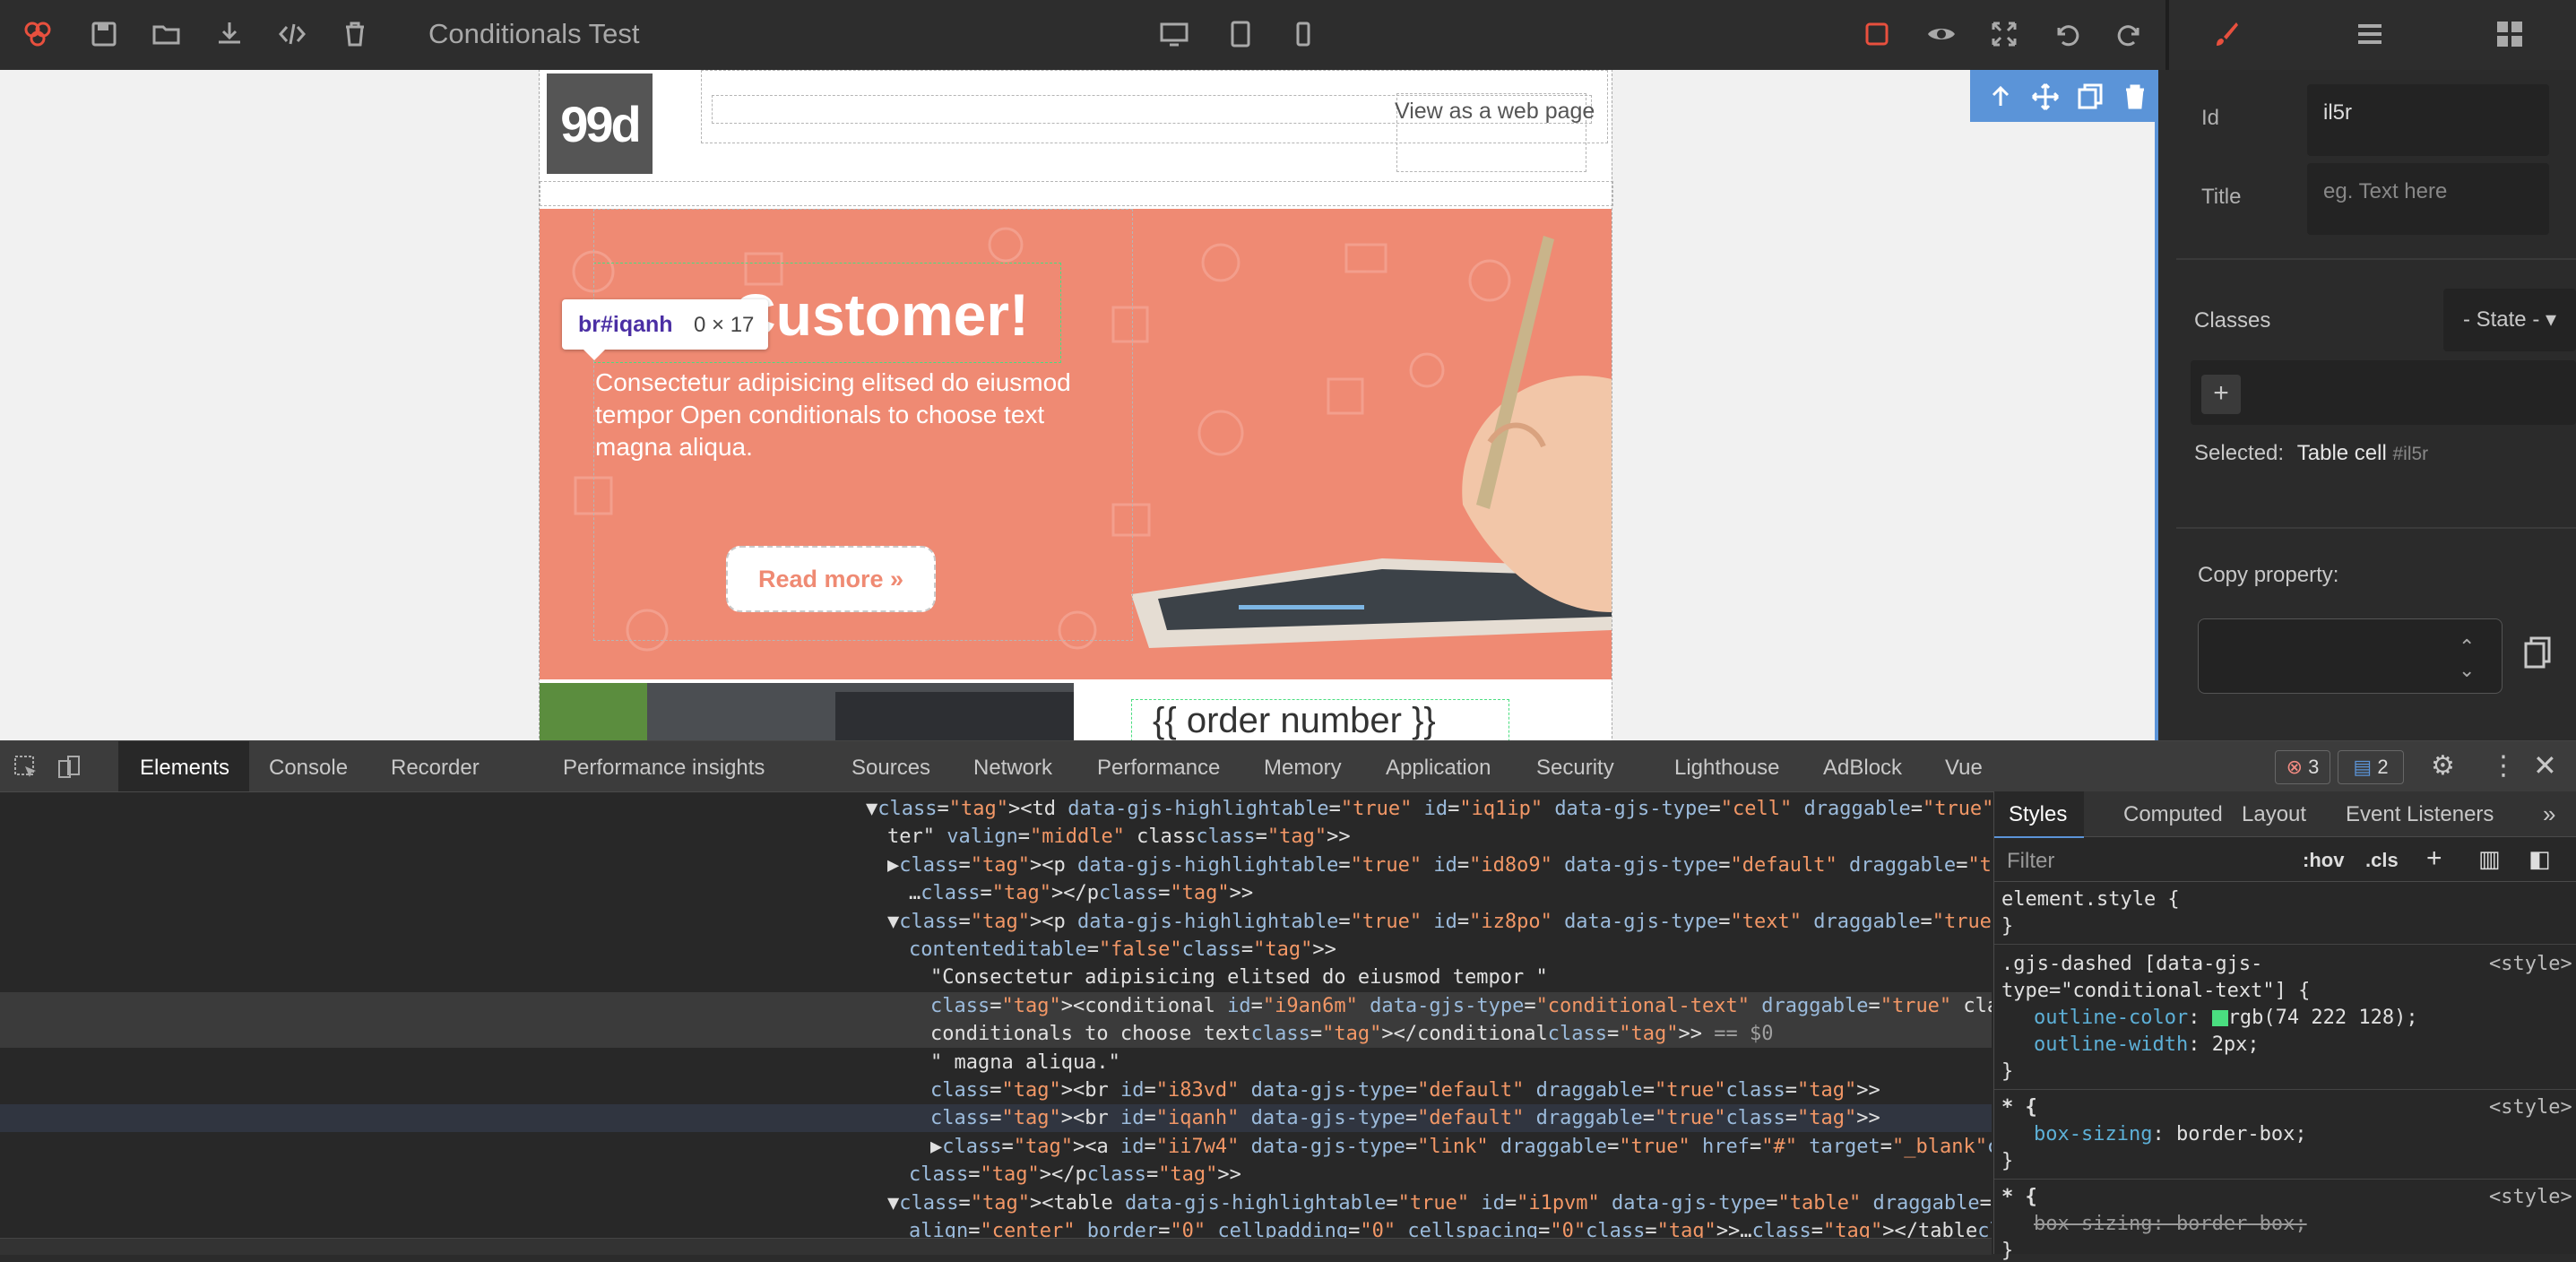 The width and height of the screenshot is (2576, 1262). I want to click on copy-icon, so click(2536, 652).